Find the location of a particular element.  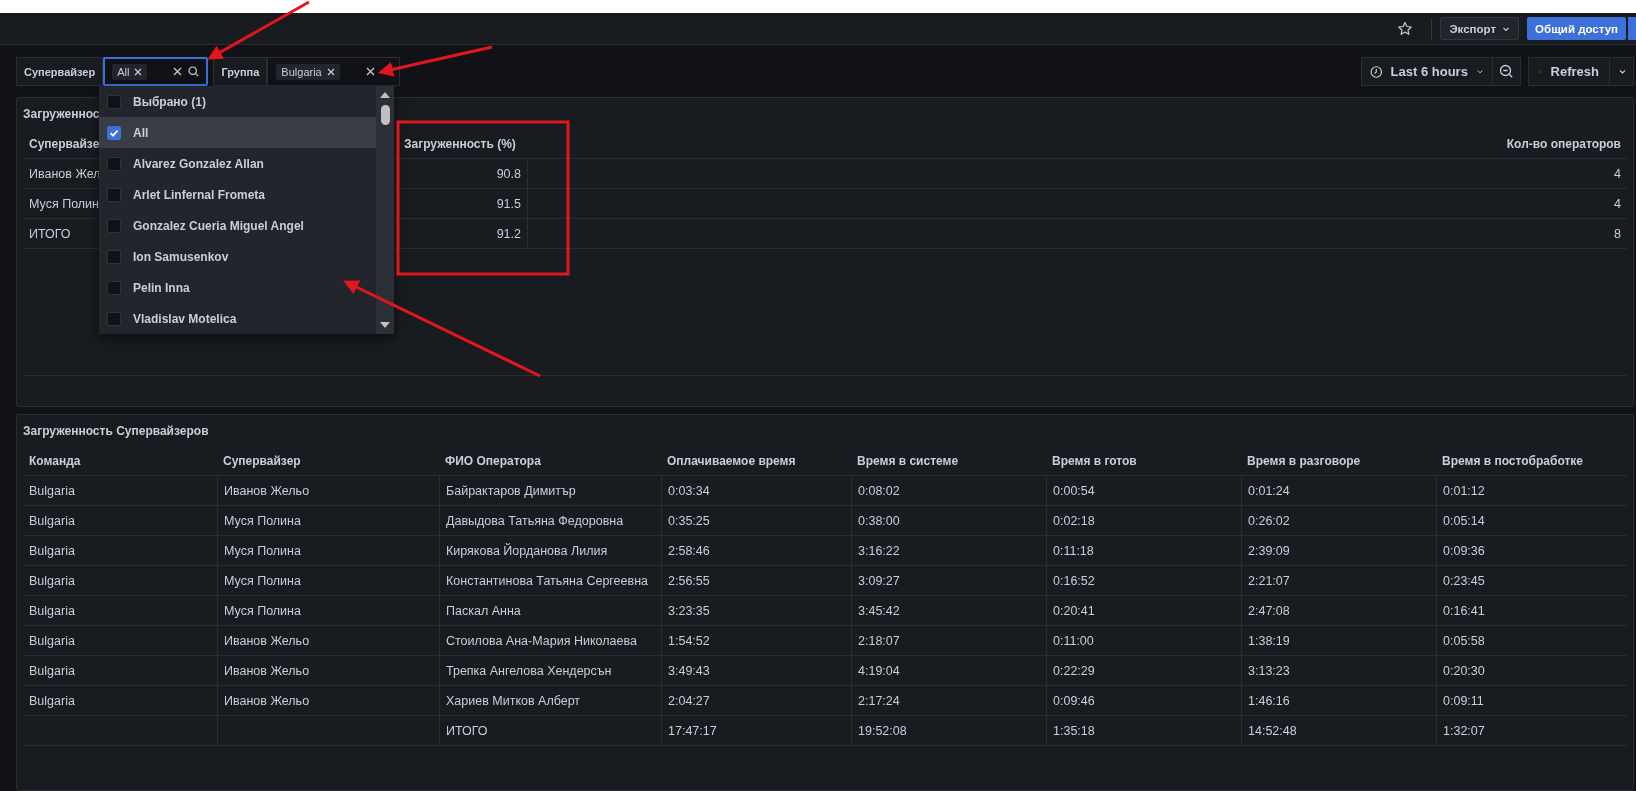

table-cell: 3:13:23 is located at coordinates (1338, 670).